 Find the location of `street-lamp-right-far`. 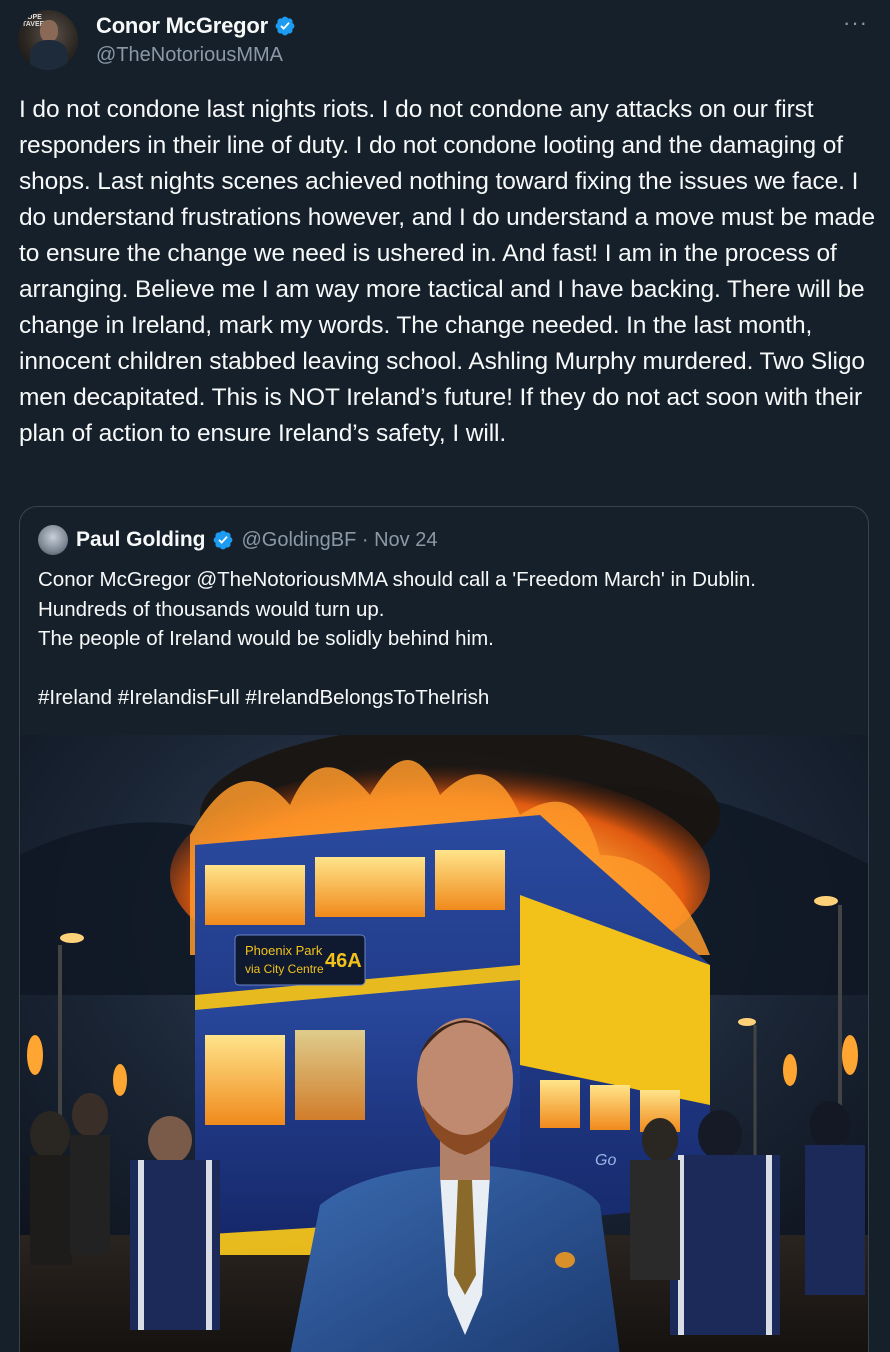

street-lamp-right-far is located at coordinates (747, 1022).